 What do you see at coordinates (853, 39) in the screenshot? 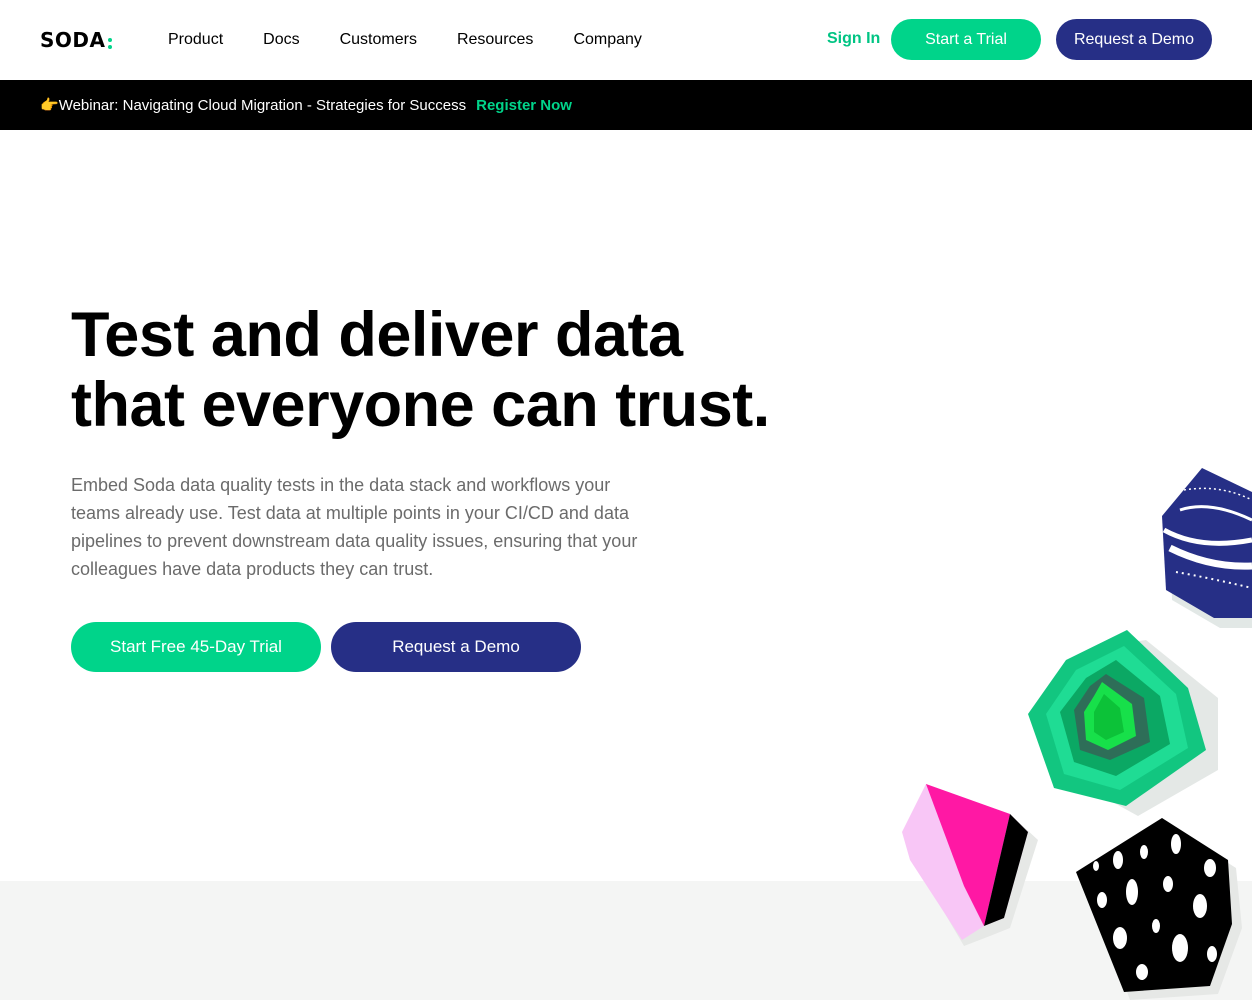
I see `sign-in-link: Sign In` at bounding box center [853, 39].